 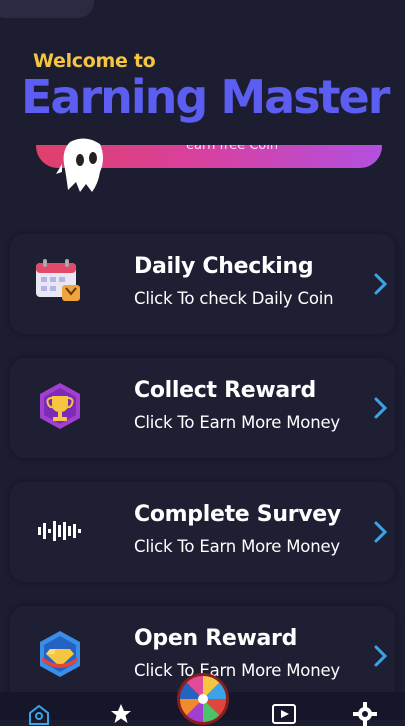 I want to click on collect-reward-card: Collect Reward Click To Earn More Money, so click(x=202, y=408).